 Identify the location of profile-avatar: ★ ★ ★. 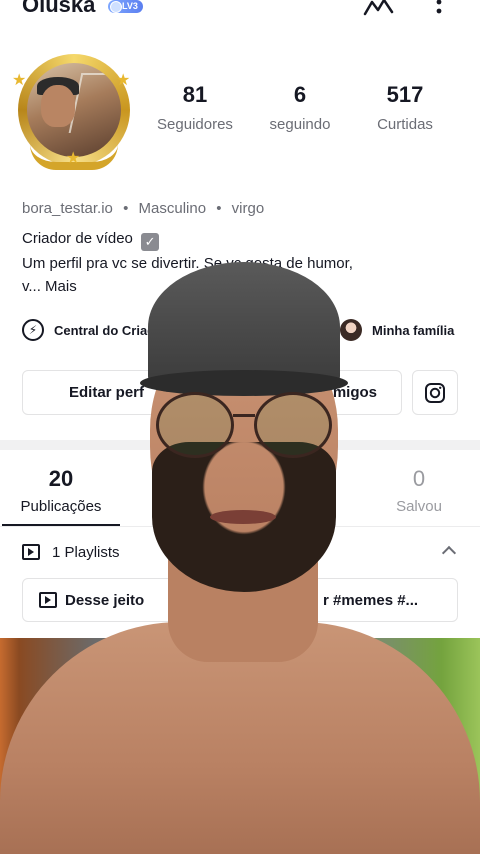
(73, 113).